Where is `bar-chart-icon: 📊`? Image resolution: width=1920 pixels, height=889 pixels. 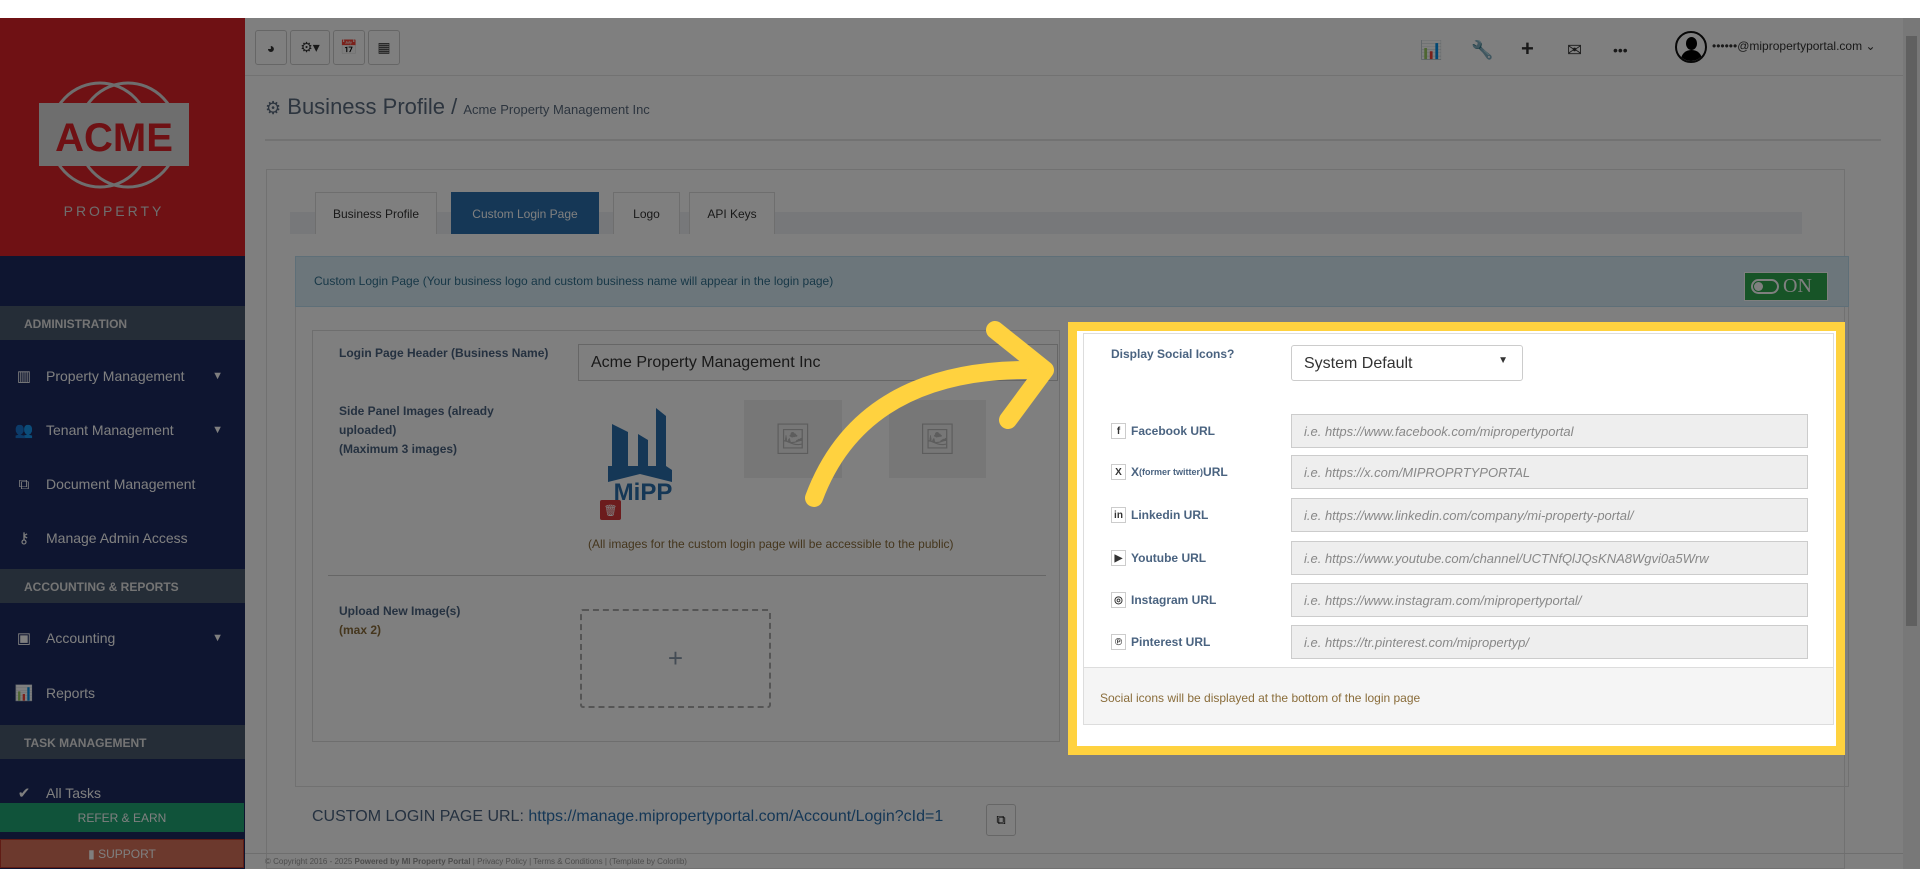
bar-chart-icon: 📊 is located at coordinates (24, 693).